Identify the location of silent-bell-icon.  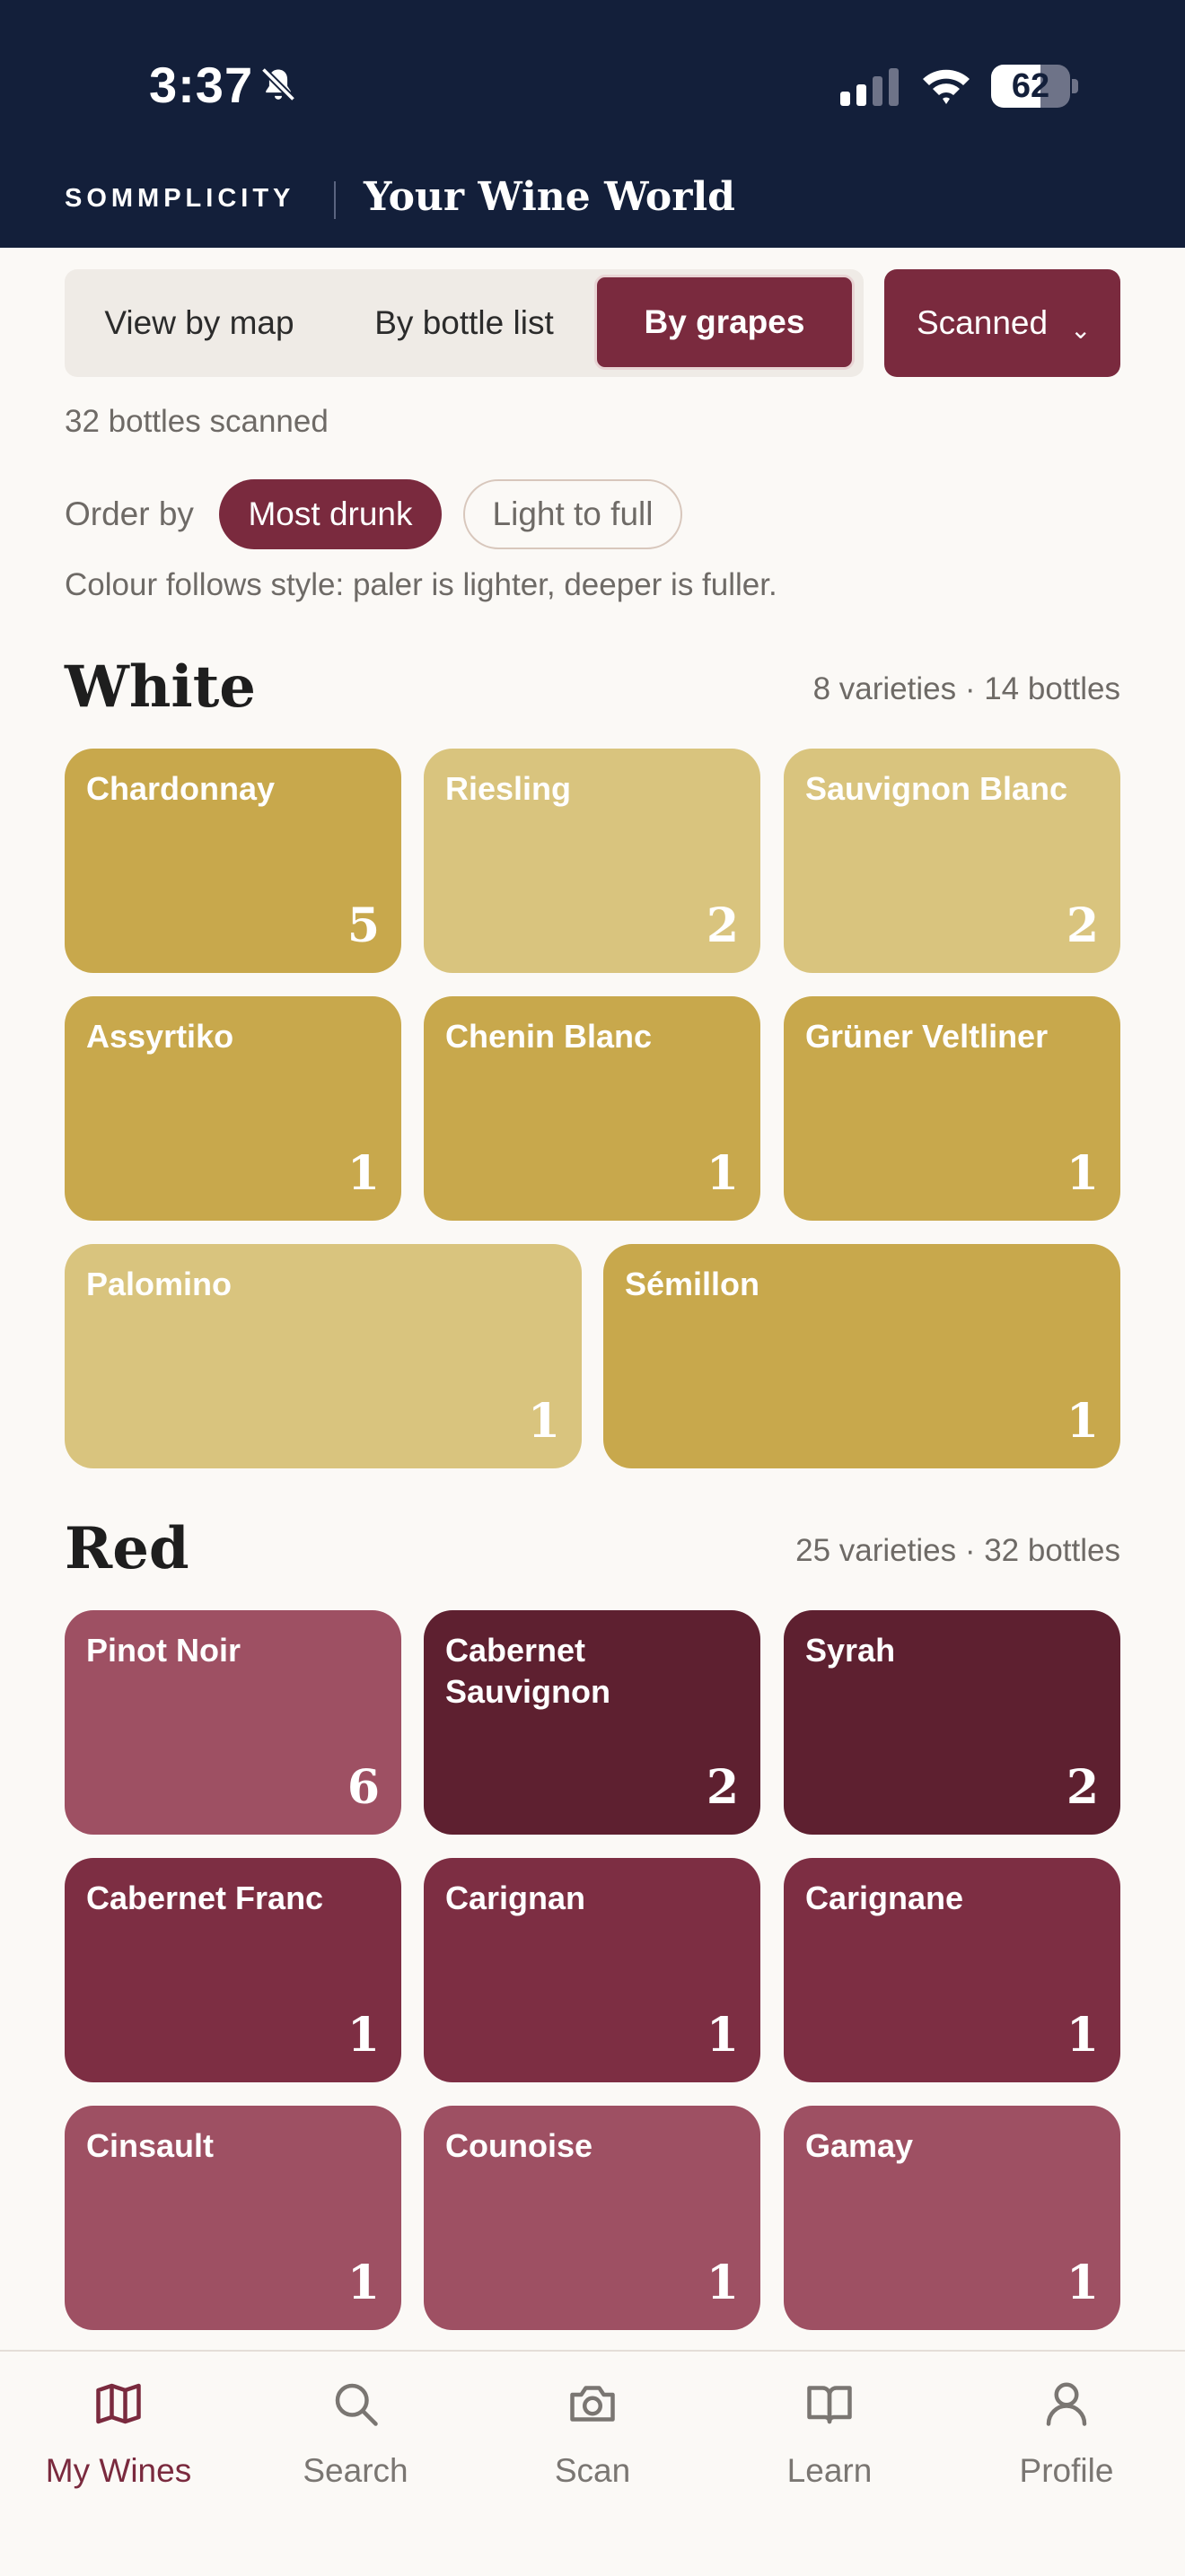
(278, 84).